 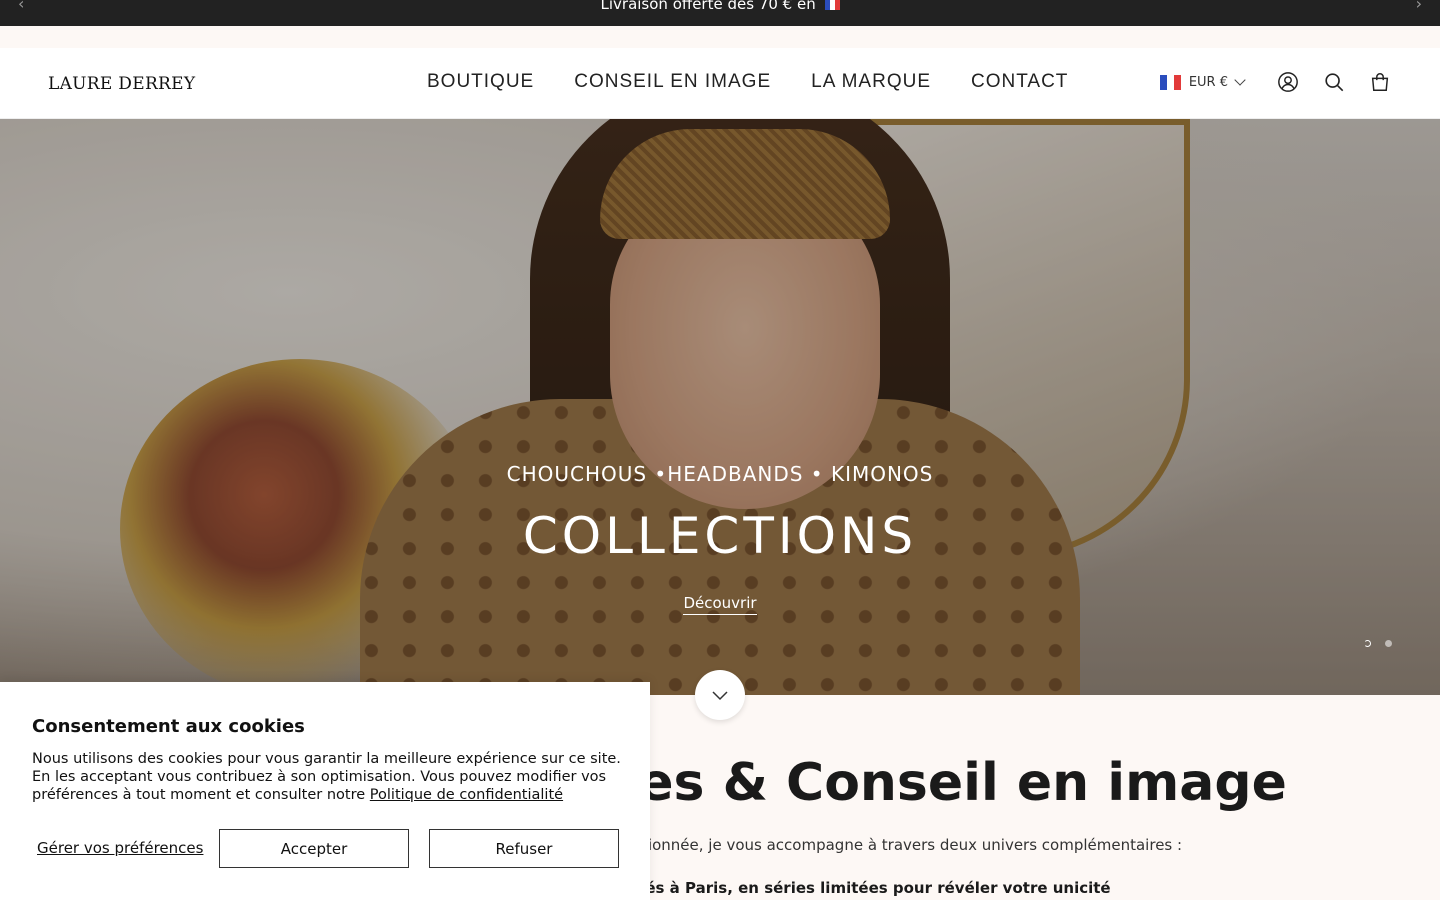 What do you see at coordinates (708, 6) in the screenshot?
I see `announcement-text: Livraison offerte dès 70 € en` at bounding box center [708, 6].